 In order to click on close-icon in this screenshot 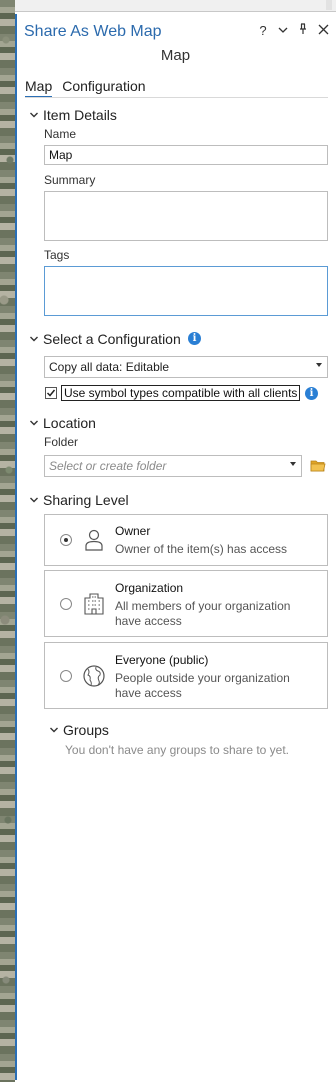, I will do `click(323, 29)`.